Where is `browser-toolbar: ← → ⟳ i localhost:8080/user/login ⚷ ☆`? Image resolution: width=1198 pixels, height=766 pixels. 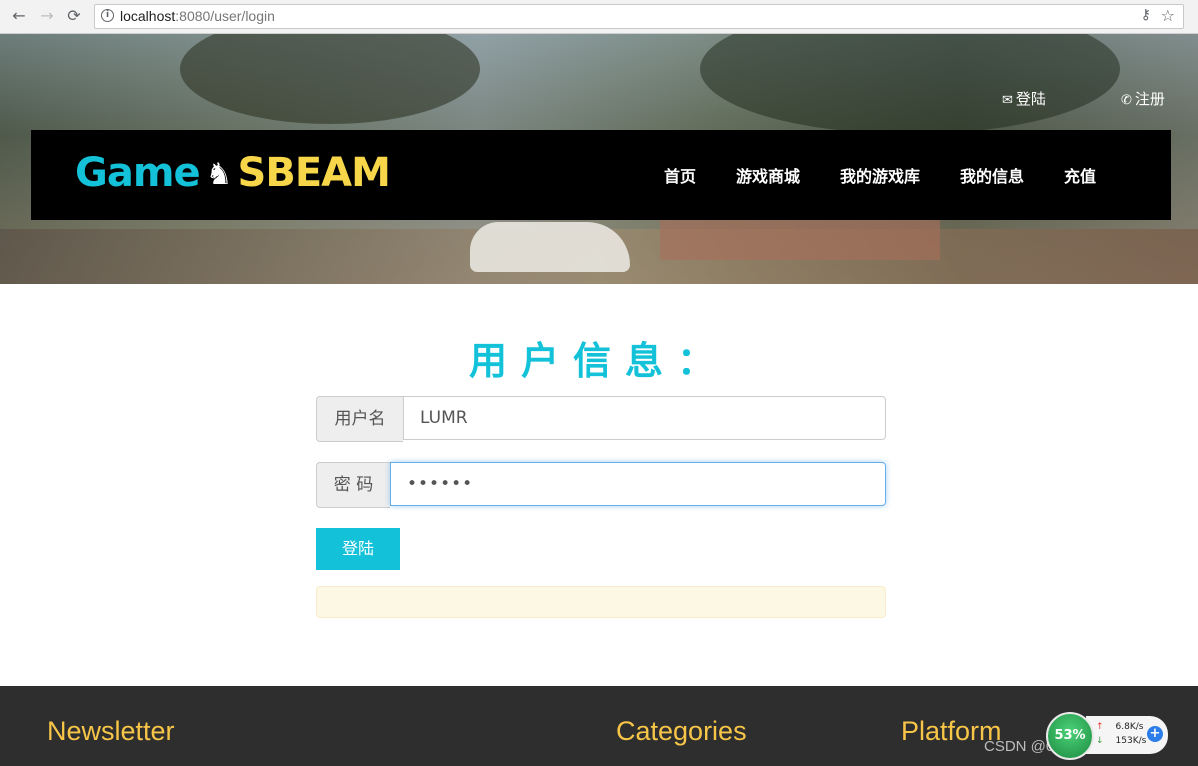
browser-toolbar: ← → ⟳ i localhost:8080/user/login ⚷ ☆ is located at coordinates (599, 17).